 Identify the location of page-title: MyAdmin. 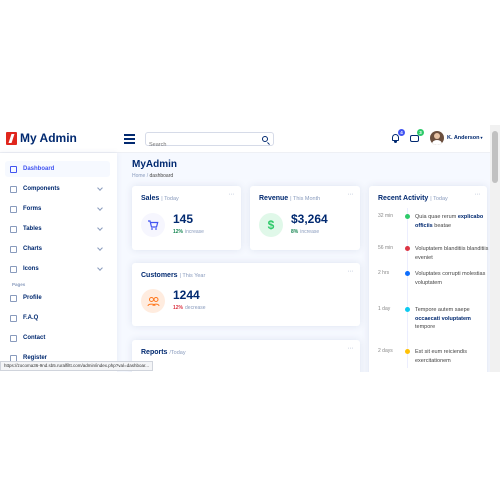
(154, 164).